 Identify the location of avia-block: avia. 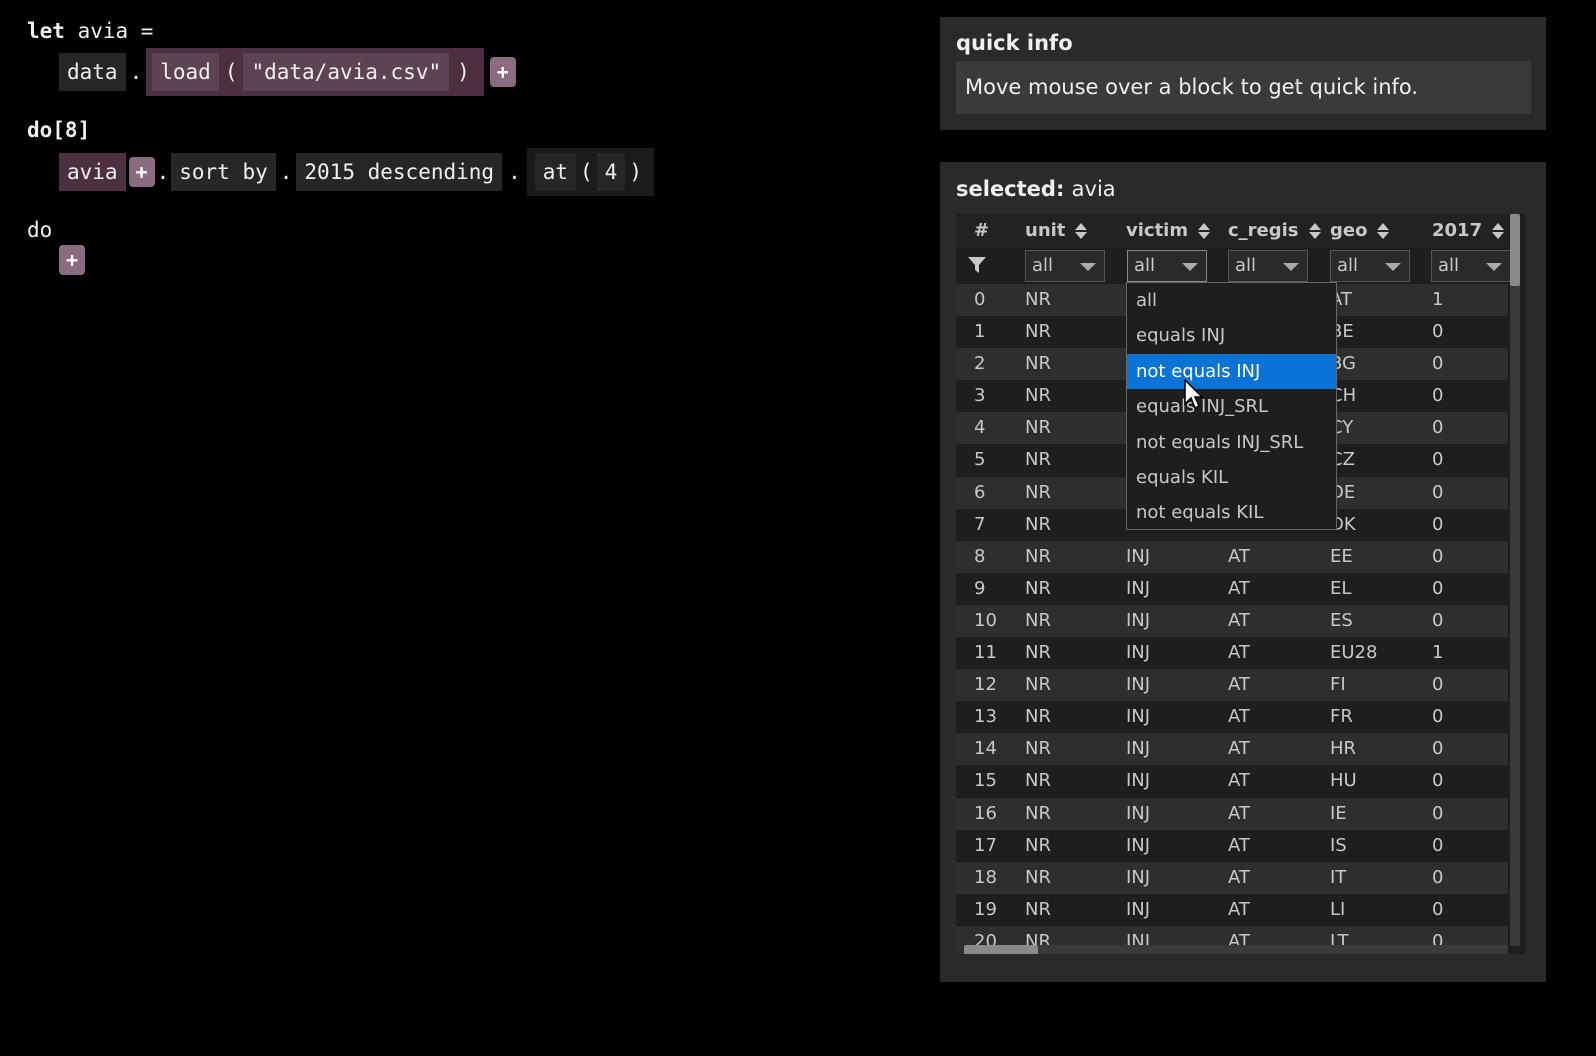
(92, 172).